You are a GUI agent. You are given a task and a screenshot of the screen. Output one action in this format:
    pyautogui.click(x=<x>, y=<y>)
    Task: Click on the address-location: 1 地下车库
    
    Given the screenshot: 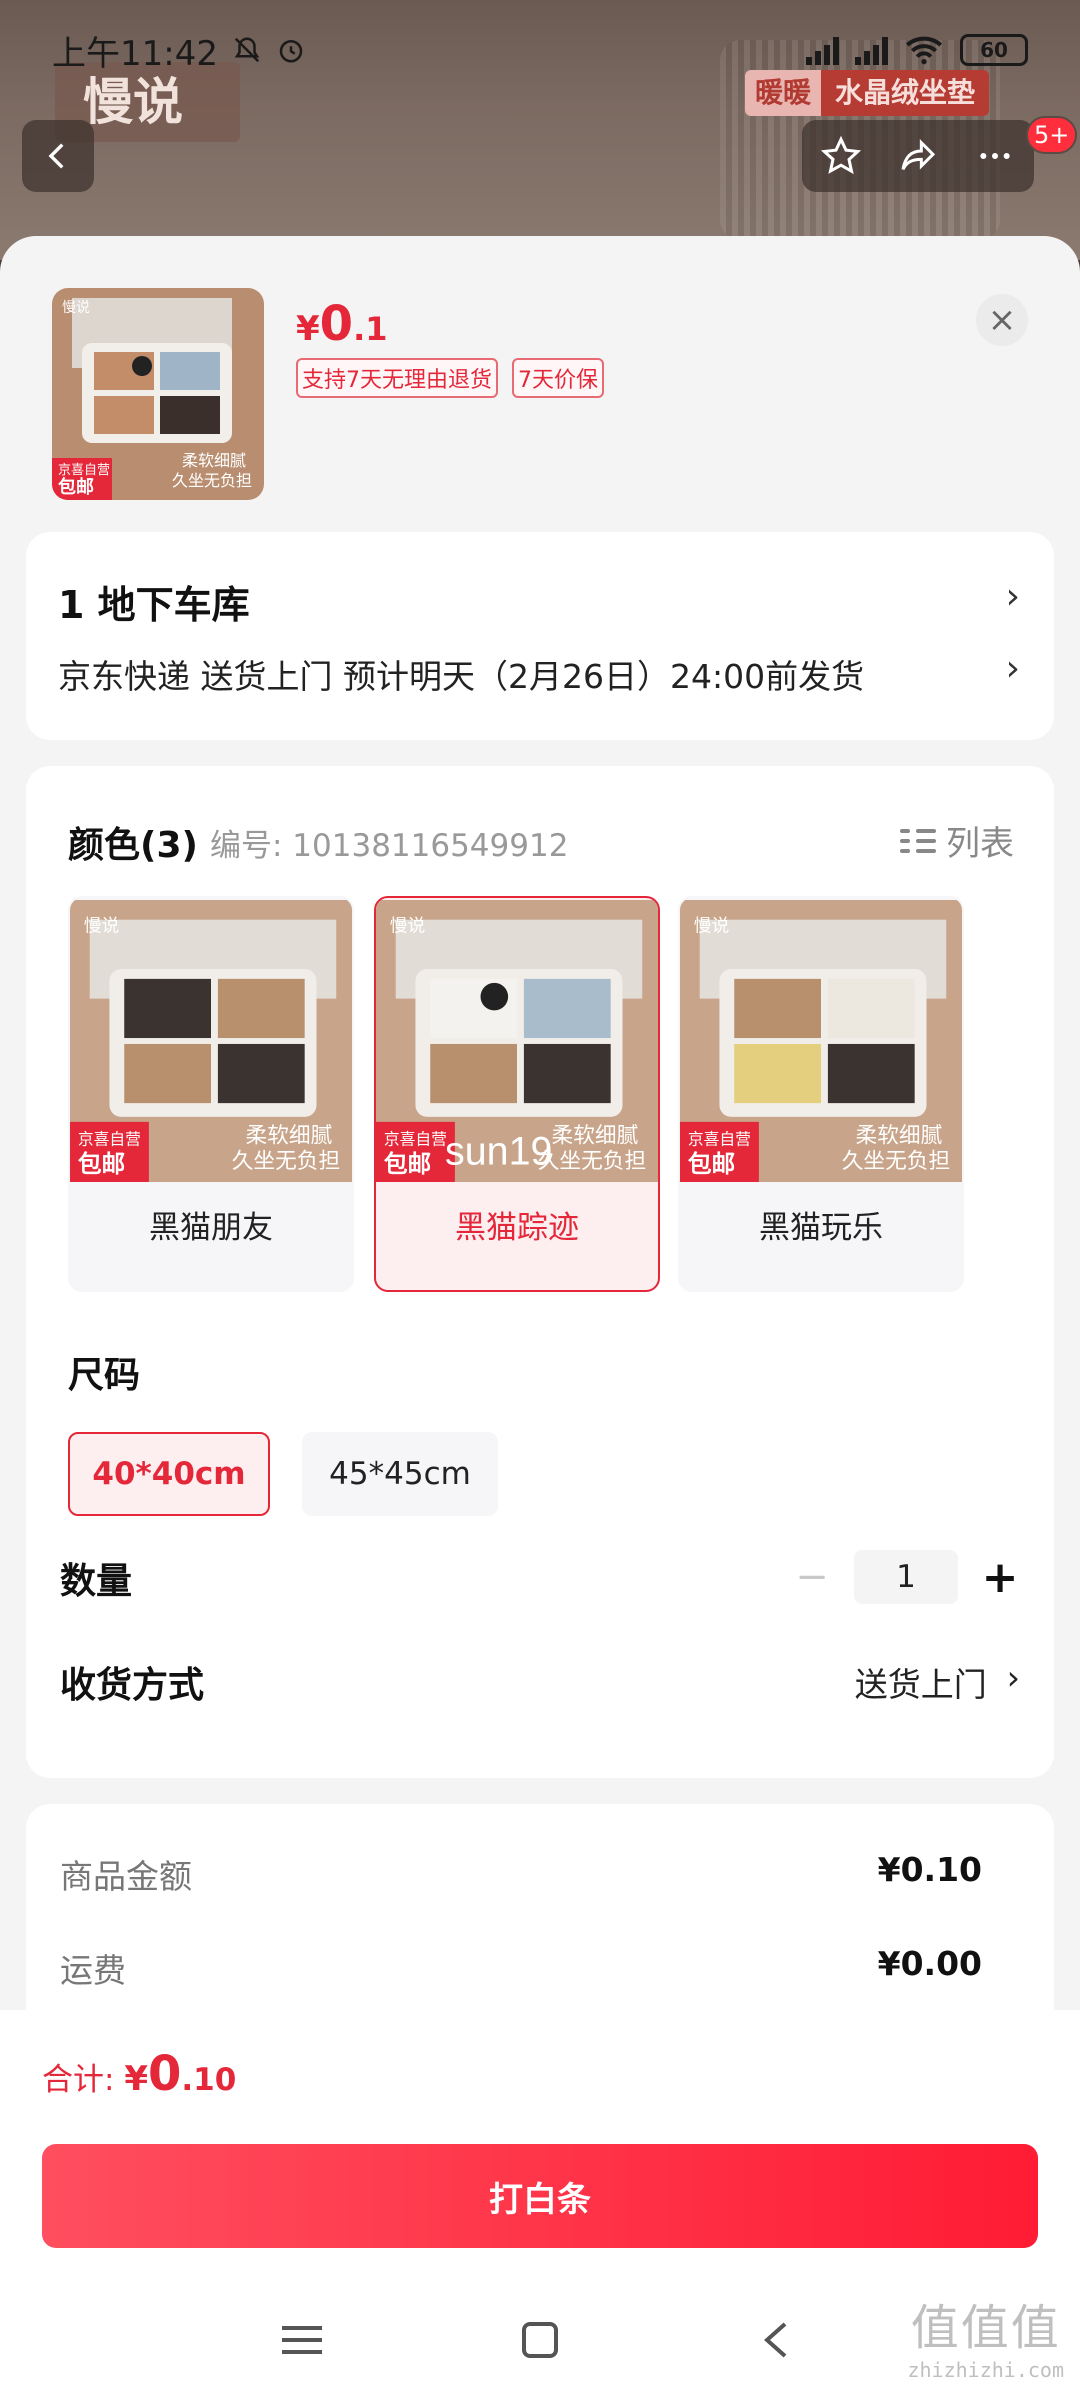 What is the action you would take?
    pyautogui.click(x=154, y=605)
    